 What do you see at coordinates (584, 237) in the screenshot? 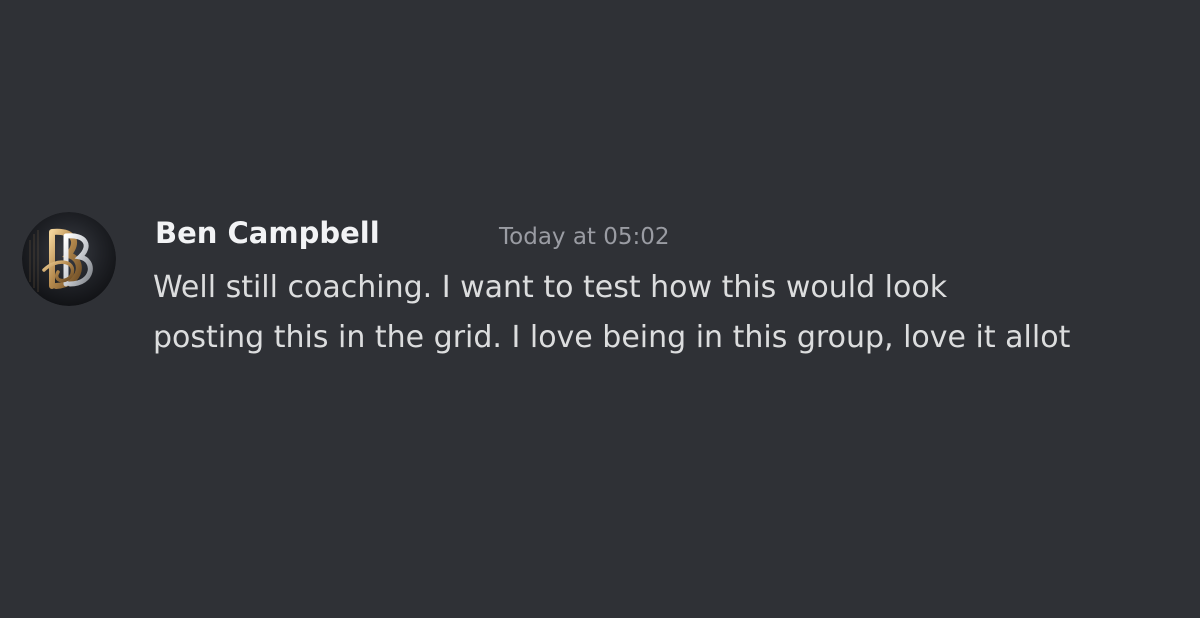
I see `message-timestamp: Today at 05:02` at bounding box center [584, 237].